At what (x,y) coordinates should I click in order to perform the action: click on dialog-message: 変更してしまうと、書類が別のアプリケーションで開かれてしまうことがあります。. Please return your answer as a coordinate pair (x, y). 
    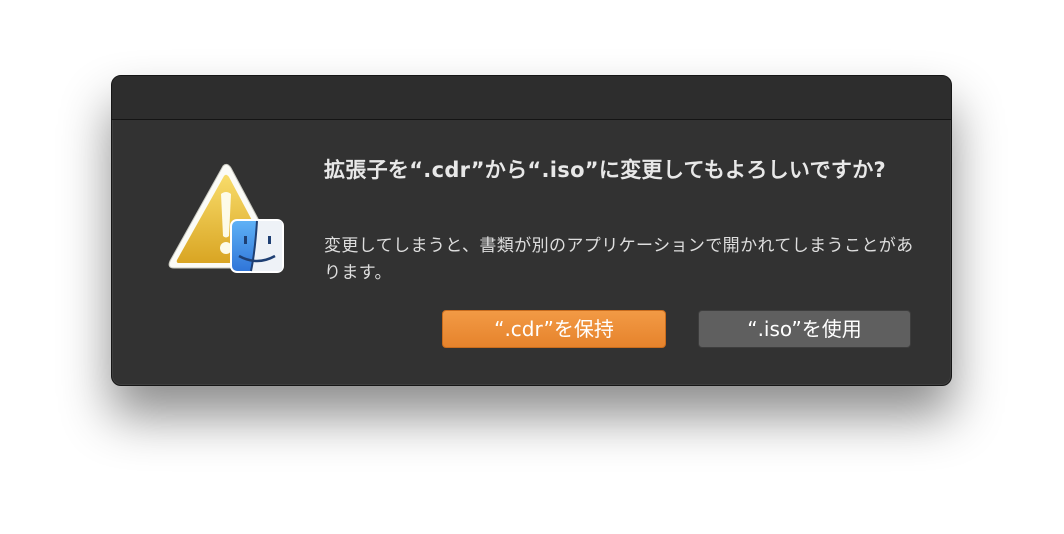
    Looking at the image, I should click on (619, 259).